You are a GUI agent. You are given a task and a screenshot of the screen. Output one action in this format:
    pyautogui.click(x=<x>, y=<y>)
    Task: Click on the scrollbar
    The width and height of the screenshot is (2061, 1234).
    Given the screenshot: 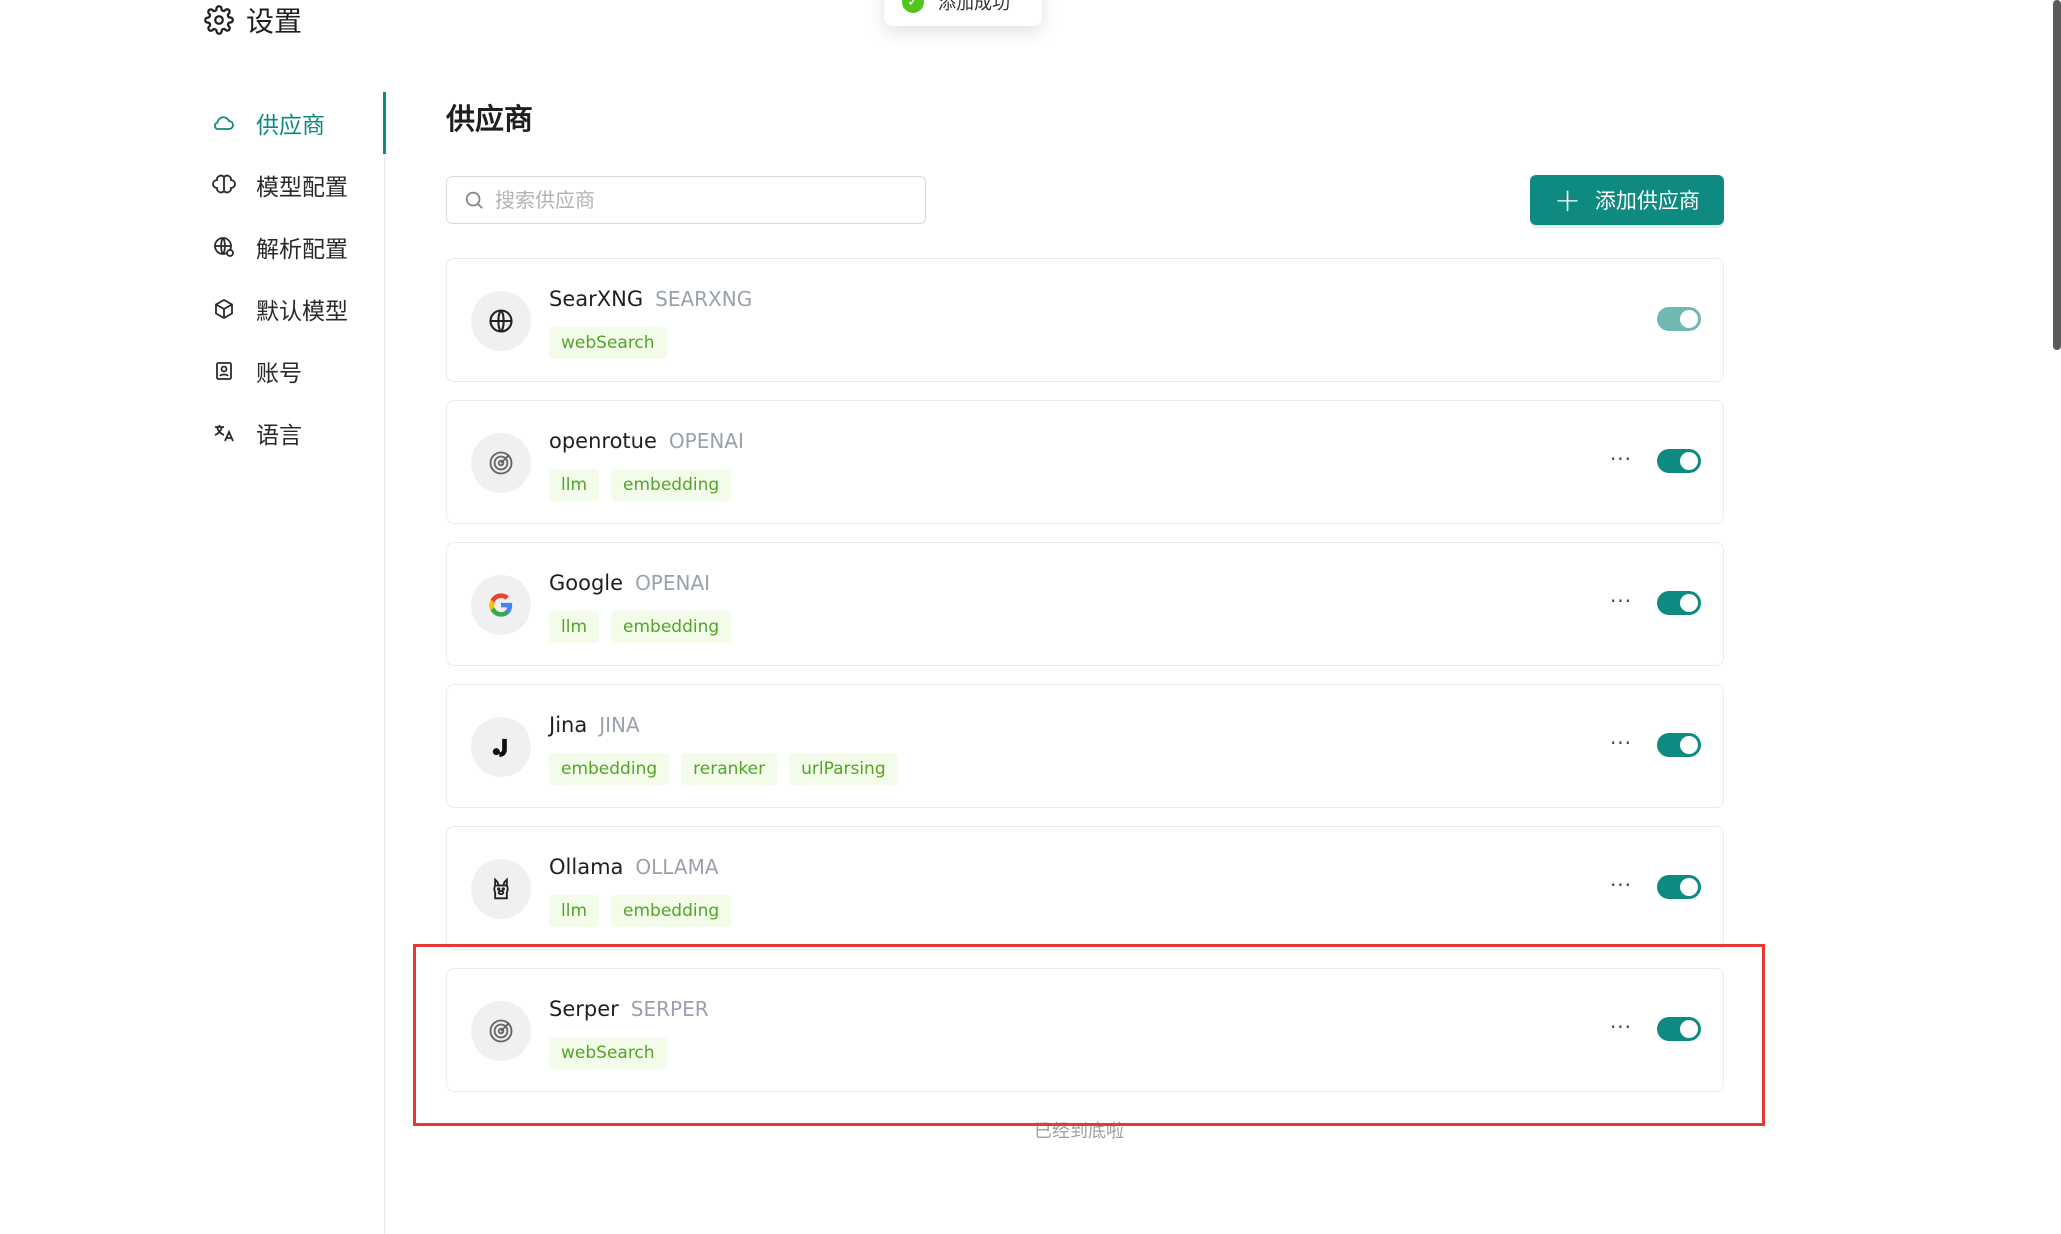 What is the action you would take?
    pyautogui.click(x=2057, y=175)
    